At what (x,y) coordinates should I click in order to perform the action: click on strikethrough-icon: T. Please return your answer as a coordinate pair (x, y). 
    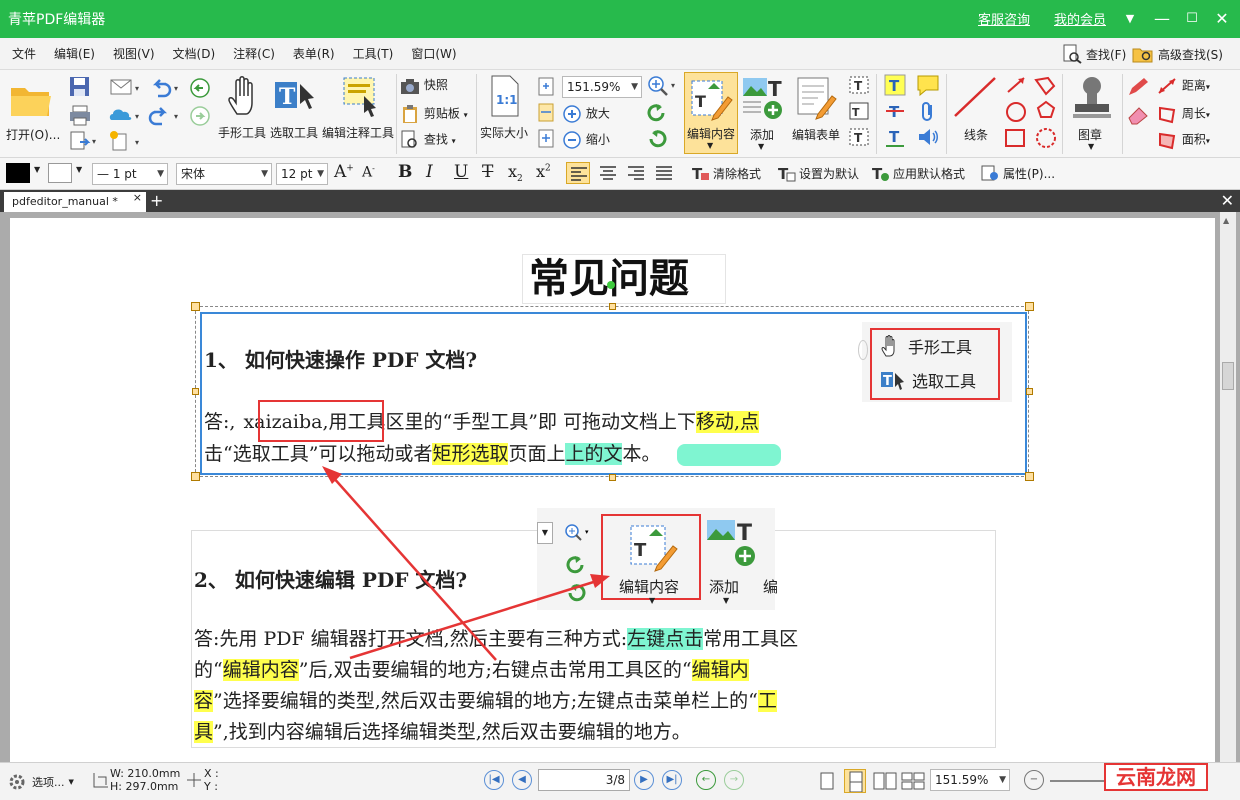
    Looking at the image, I should click on (487, 172).